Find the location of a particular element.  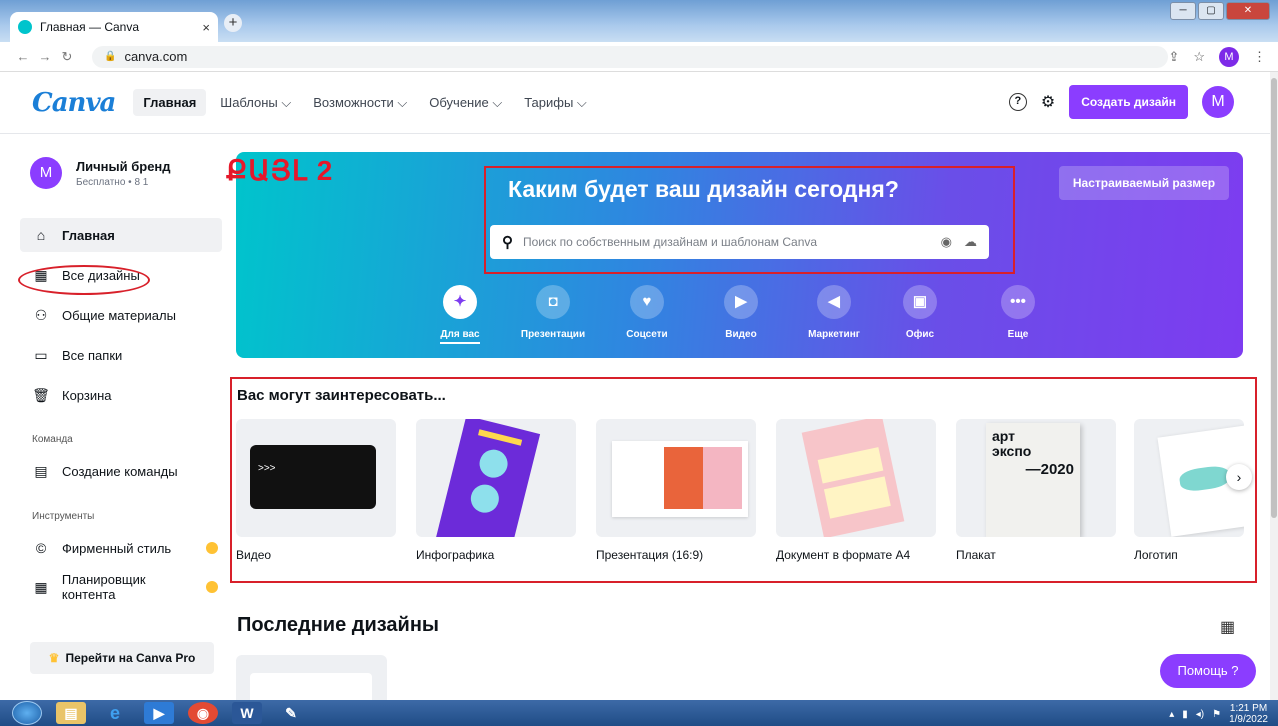

tab-close-icon: × is located at coordinates (206, 27).